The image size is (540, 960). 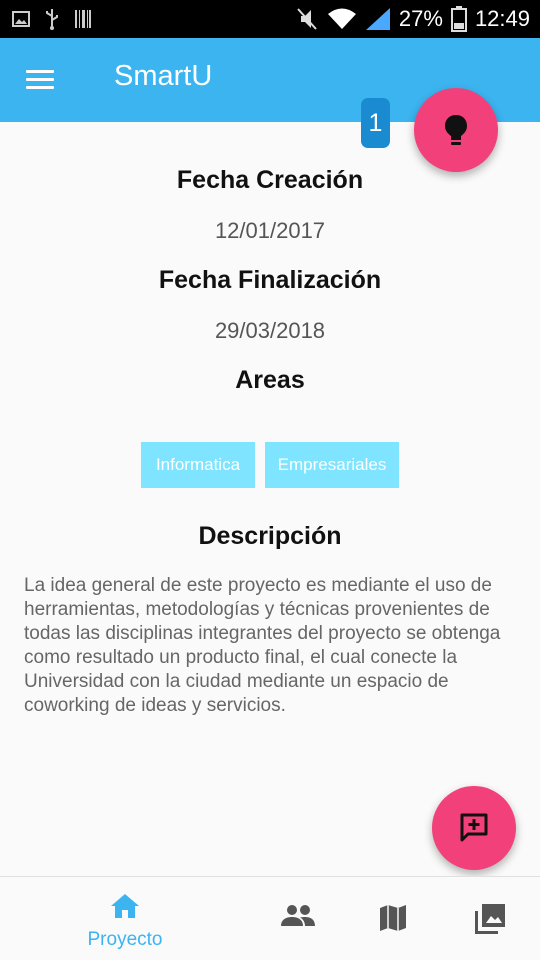 What do you see at coordinates (270, 19) in the screenshot?
I see `status-bar: 27% 12:49` at bounding box center [270, 19].